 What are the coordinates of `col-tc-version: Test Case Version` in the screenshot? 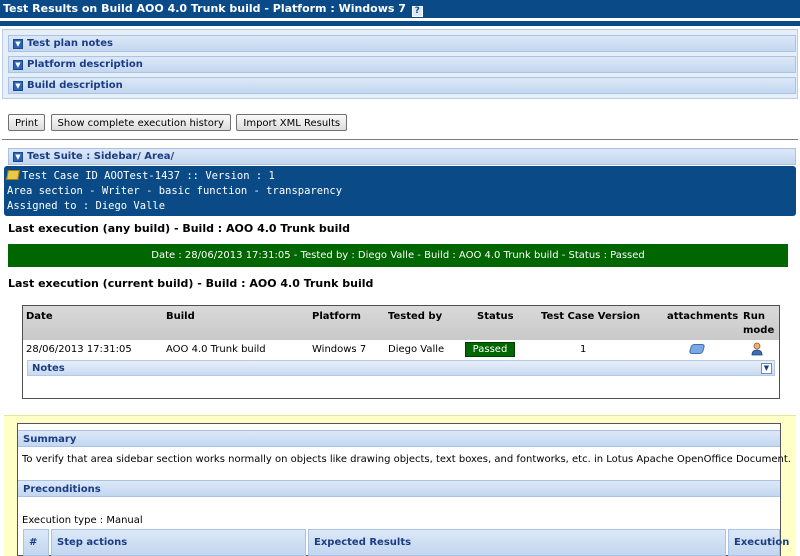 It's located at (591, 316).